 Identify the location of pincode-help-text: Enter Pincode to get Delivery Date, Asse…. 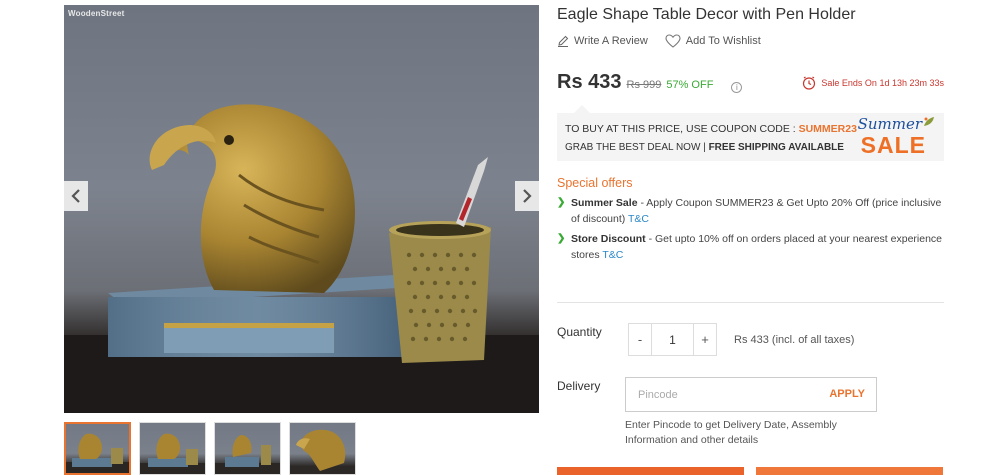
(731, 432).